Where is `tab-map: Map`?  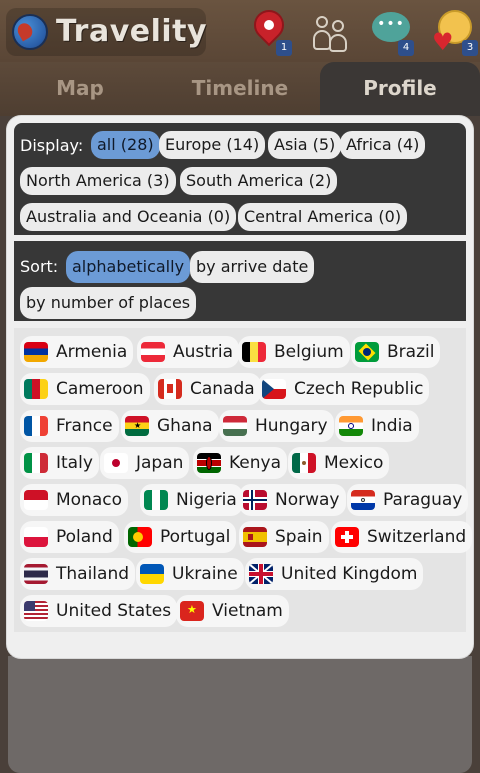
tab-map: Map is located at coordinates (80, 89).